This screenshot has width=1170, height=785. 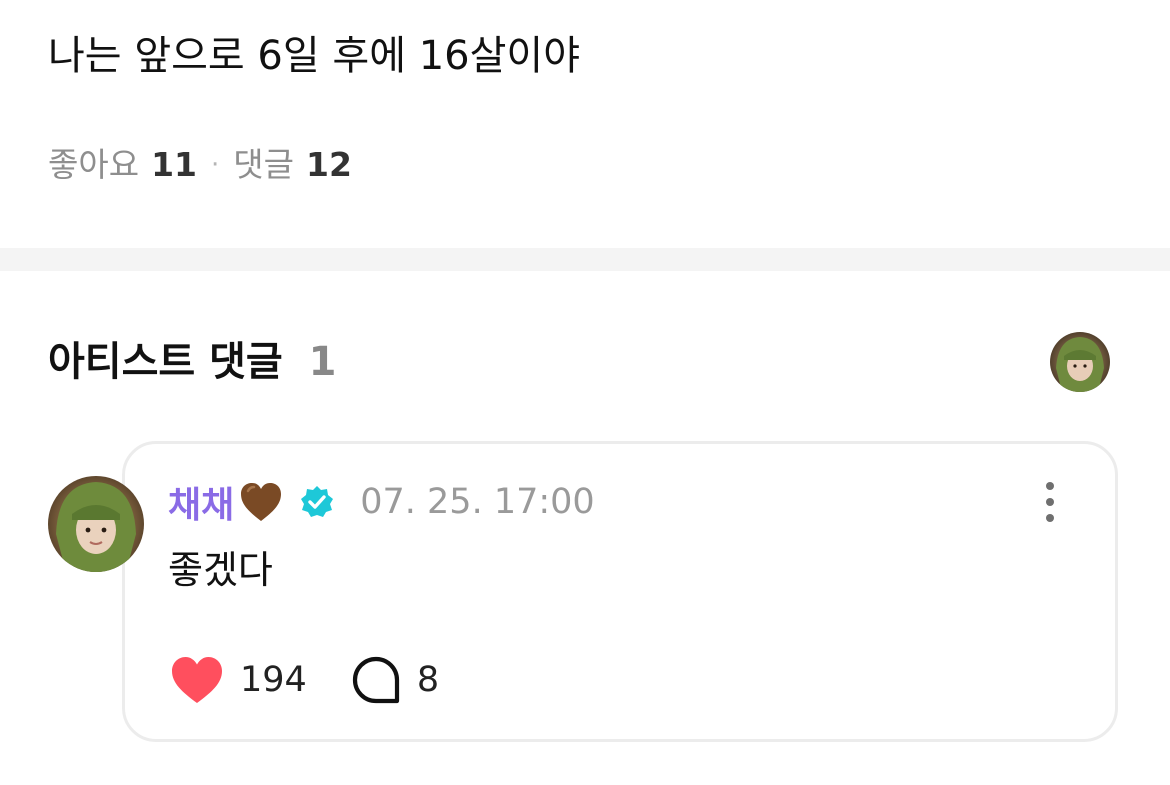 I want to click on verified-badge-icon, so click(x=317, y=501).